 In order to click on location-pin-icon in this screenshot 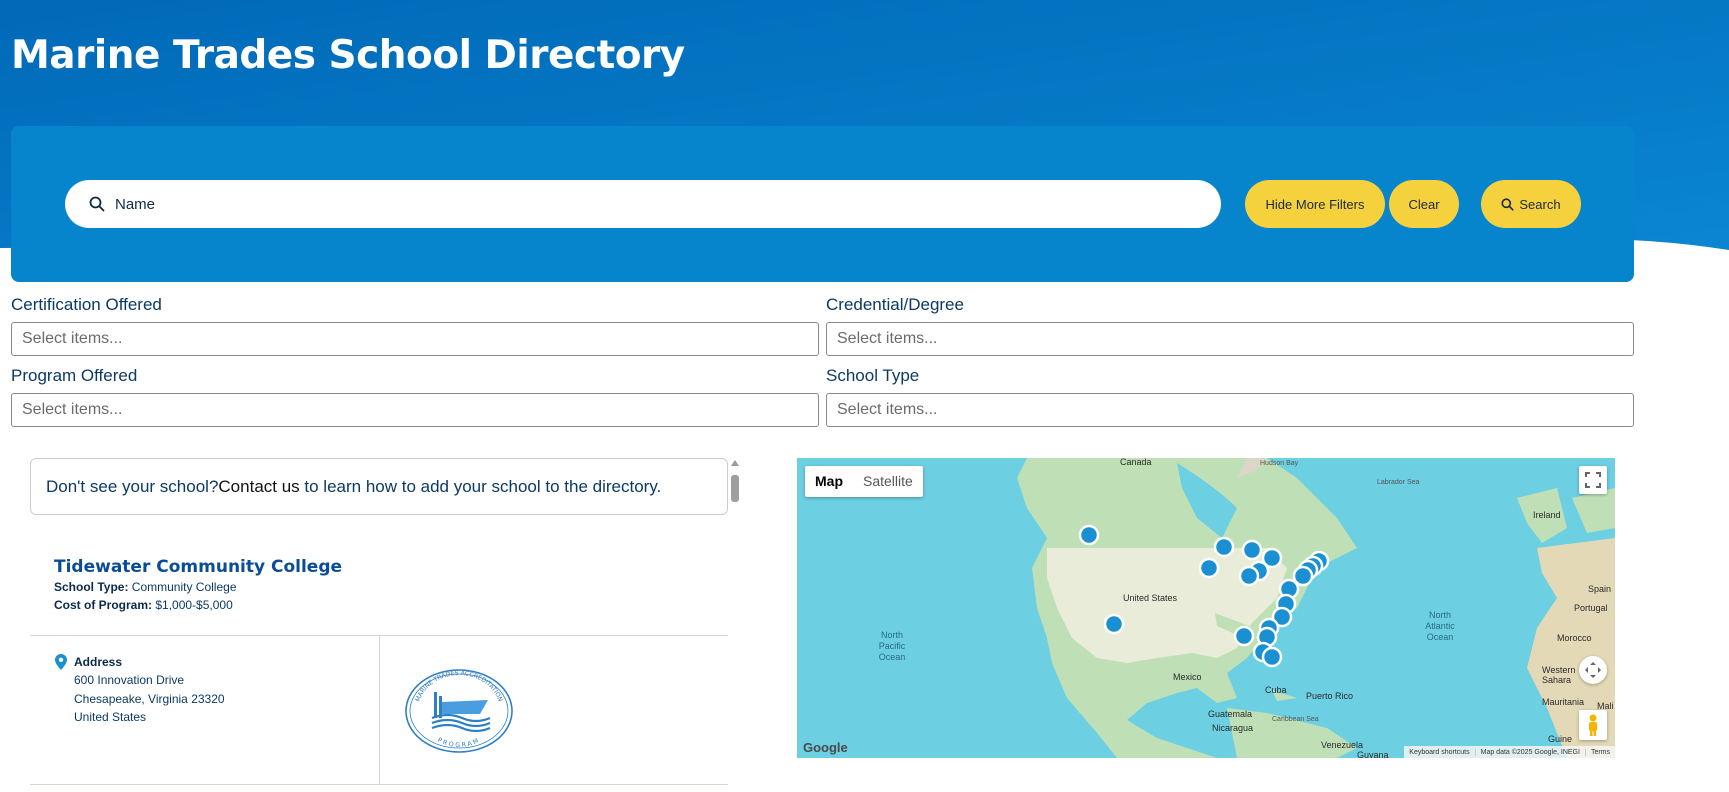, I will do `click(61, 662)`.